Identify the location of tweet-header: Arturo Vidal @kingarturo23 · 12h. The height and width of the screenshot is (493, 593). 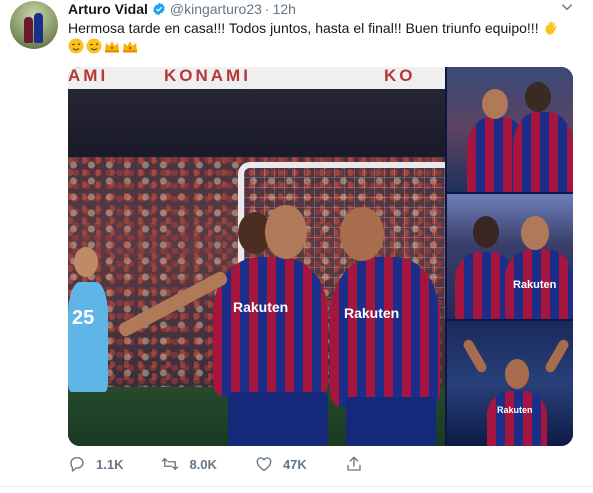
(182, 9).